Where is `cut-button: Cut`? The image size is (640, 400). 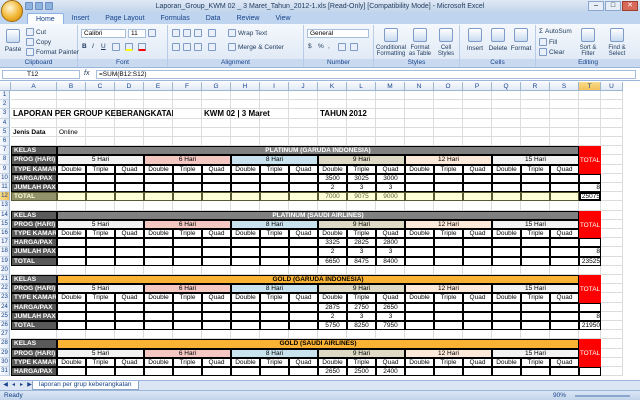 cut-button: Cut is located at coordinates (36, 32).